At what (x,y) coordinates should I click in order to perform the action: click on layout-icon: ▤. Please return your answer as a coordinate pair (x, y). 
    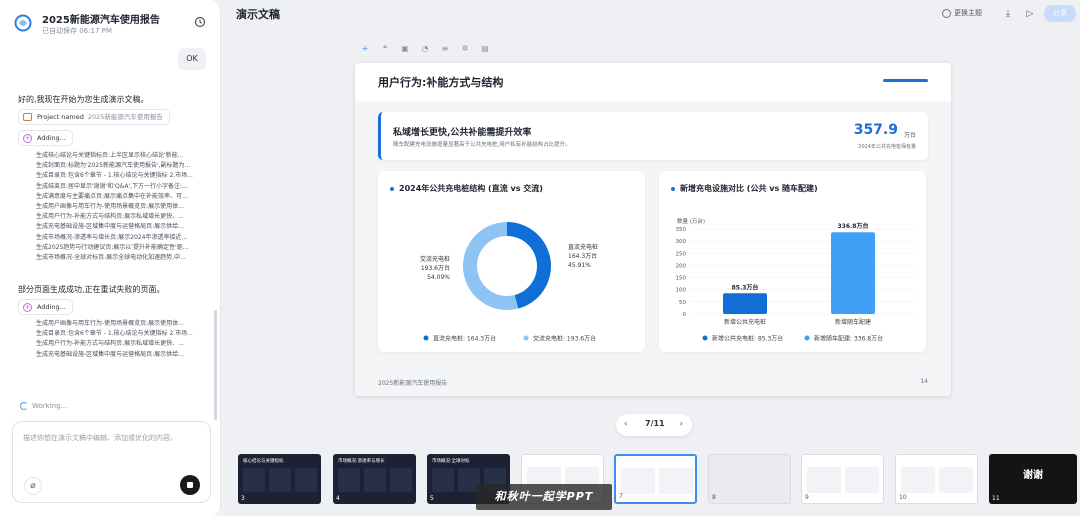
    Looking at the image, I should click on (485, 49).